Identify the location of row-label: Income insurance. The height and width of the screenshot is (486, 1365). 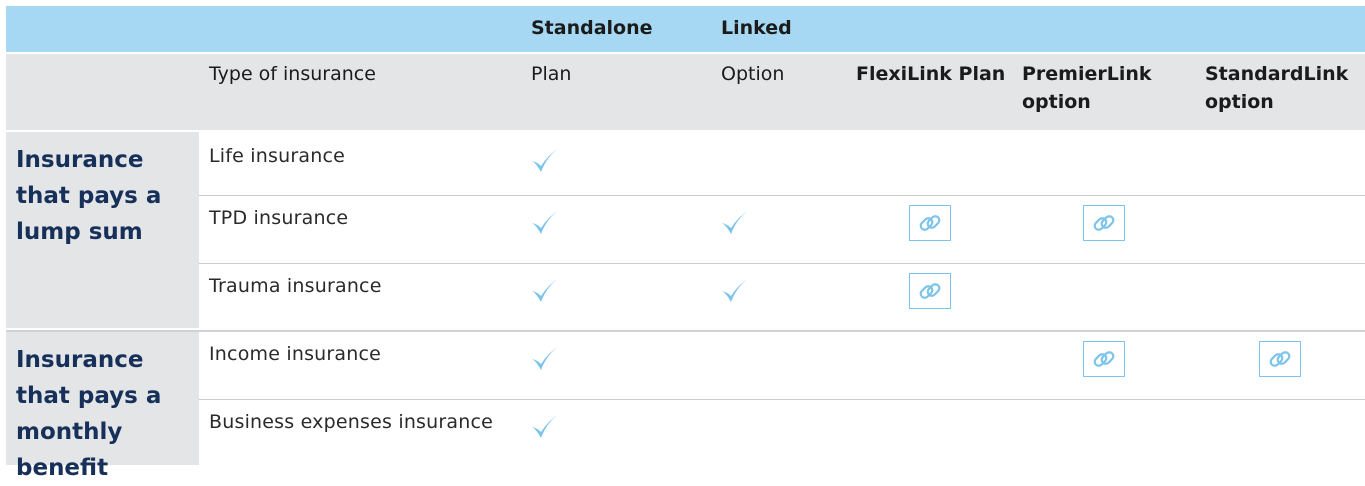
(295, 354).